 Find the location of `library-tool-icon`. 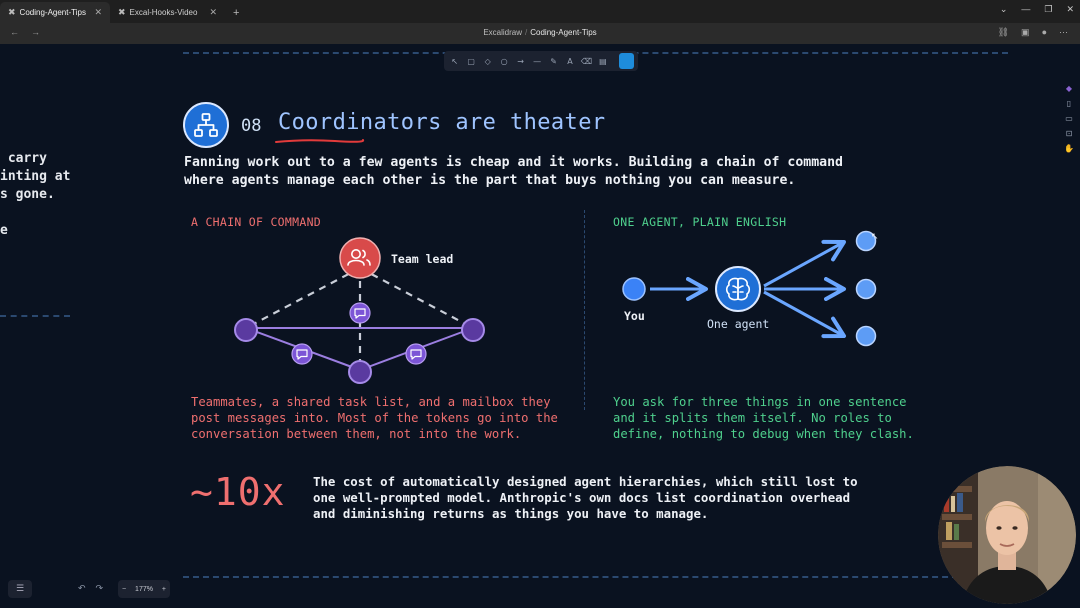

library-tool-icon is located at coordinates (626, 61).